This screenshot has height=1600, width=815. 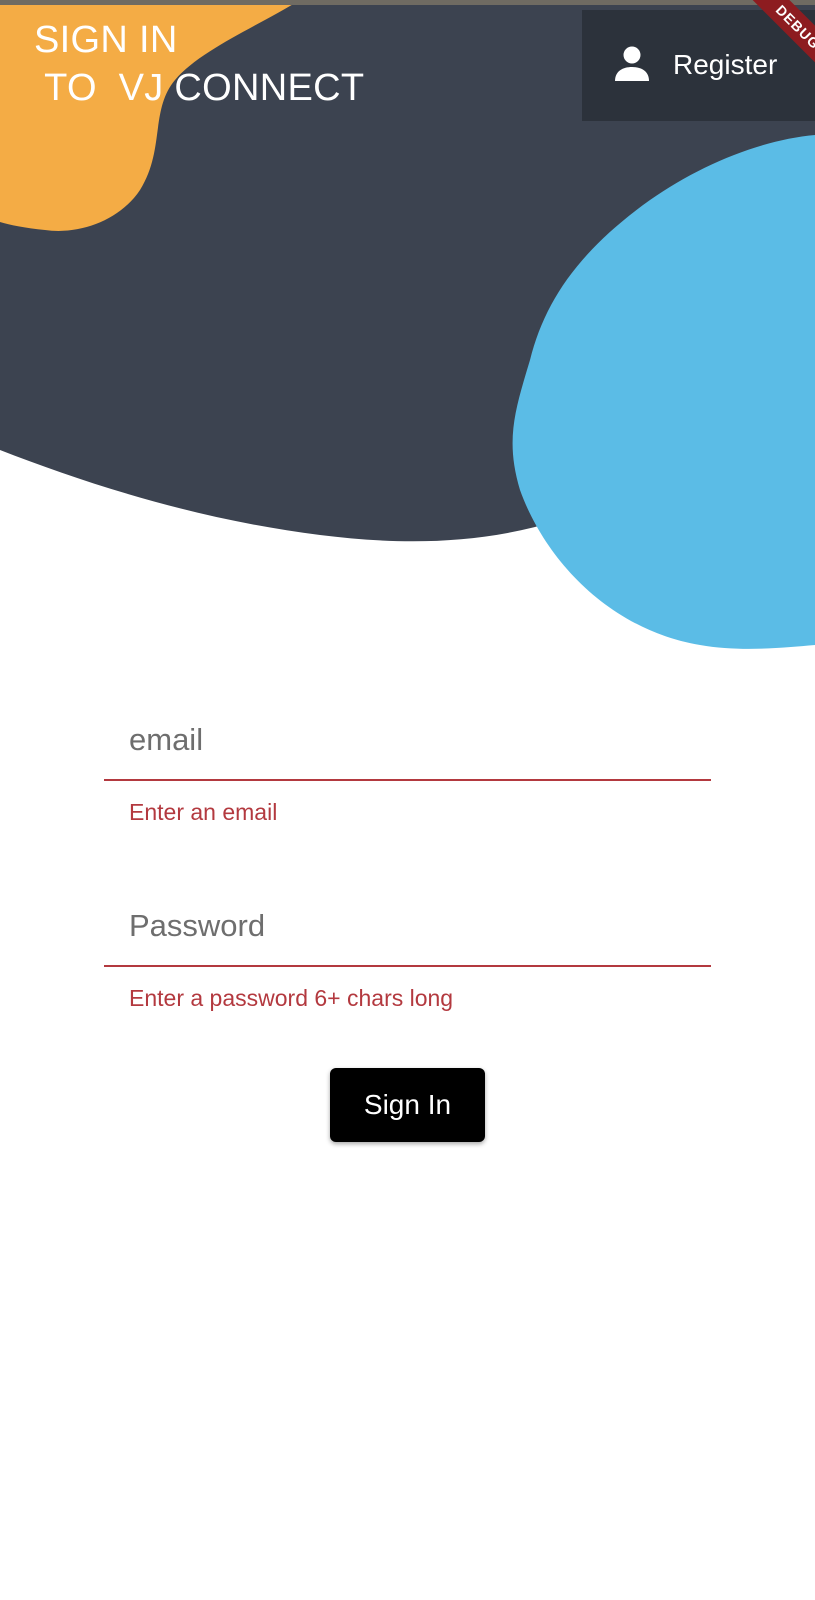 What do you see at coordinates (782, 38) in the screenshot?
I see `debug-ribbon-label: DEBUG` at bounding box center [782, 38].